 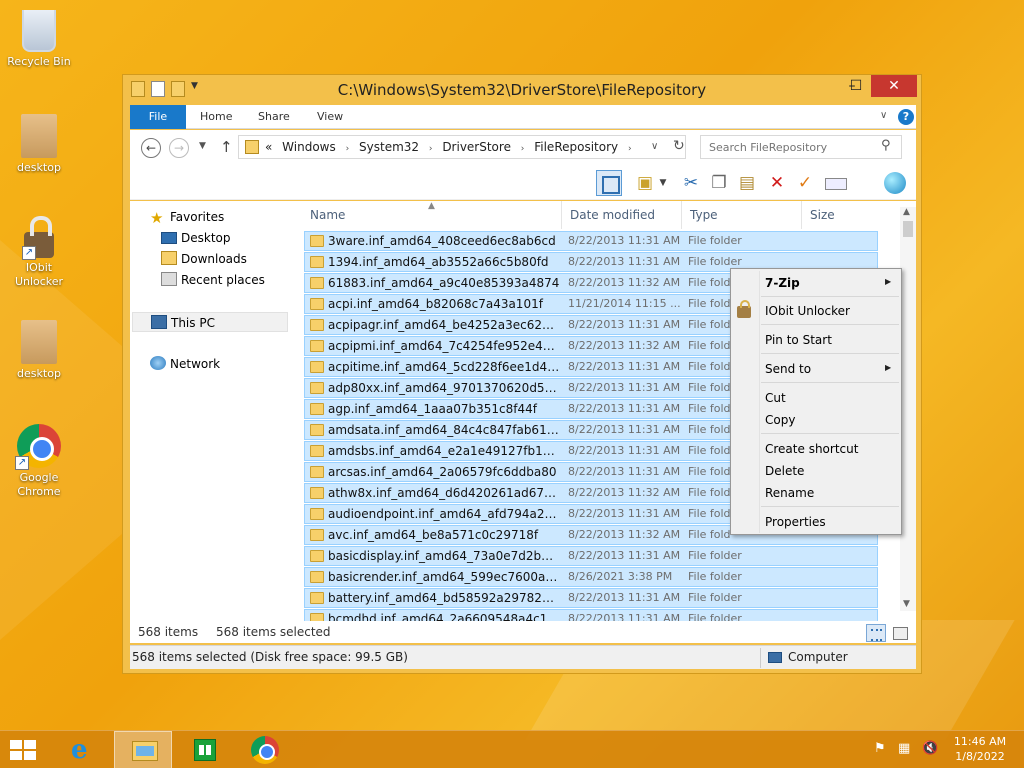 What do you see at coordinates (187, 217) in the screenshot?
I see `nav-favorites: ★ Favorites` at bounding box center [187, 217].